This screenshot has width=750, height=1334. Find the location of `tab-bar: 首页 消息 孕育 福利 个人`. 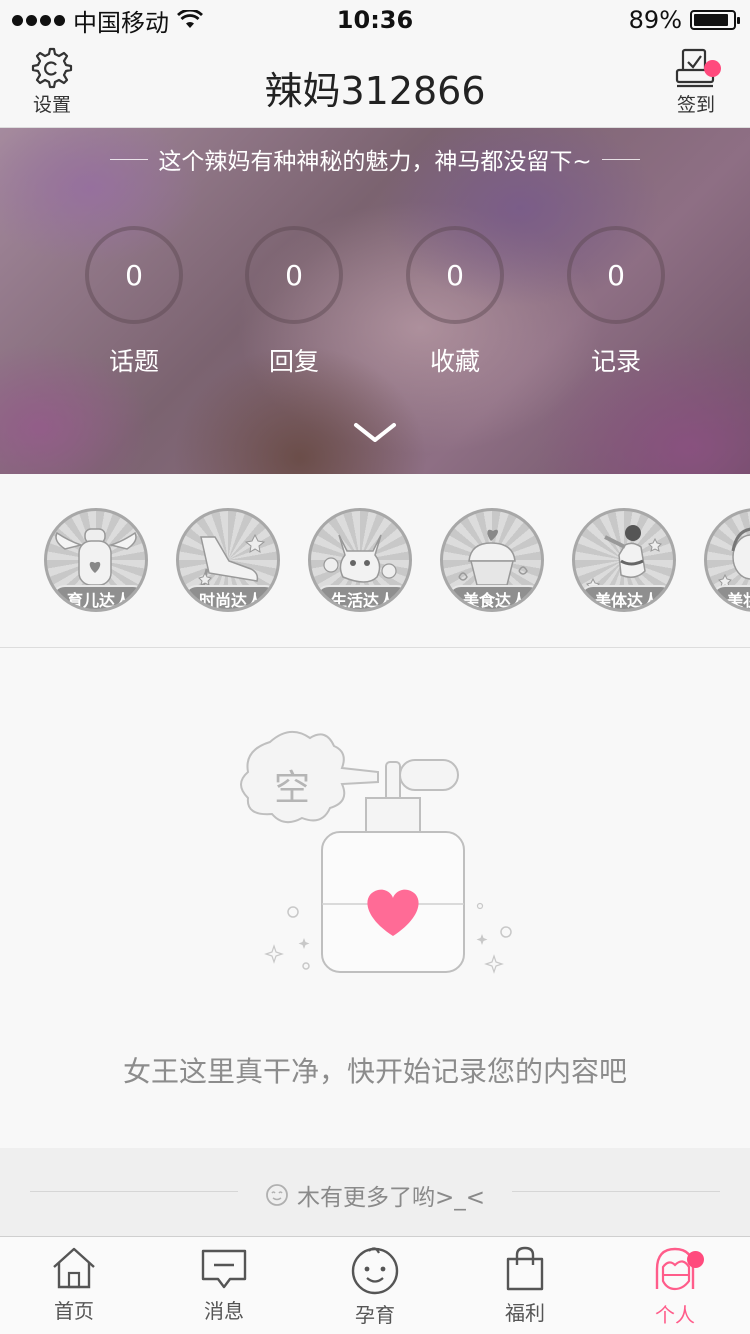

tab-bar: 首页 消息 孕育 福利 个人 is located at coordinates (375, 1285).